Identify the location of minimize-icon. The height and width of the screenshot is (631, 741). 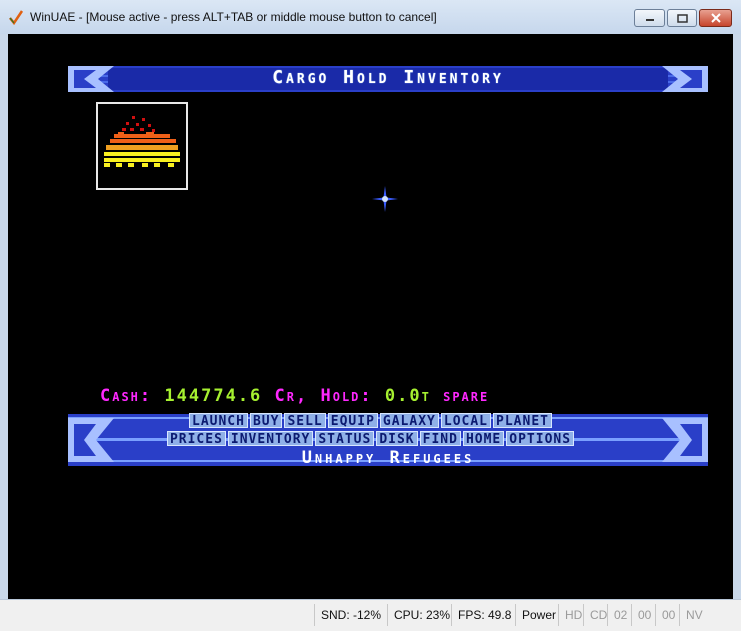
(649, 18).